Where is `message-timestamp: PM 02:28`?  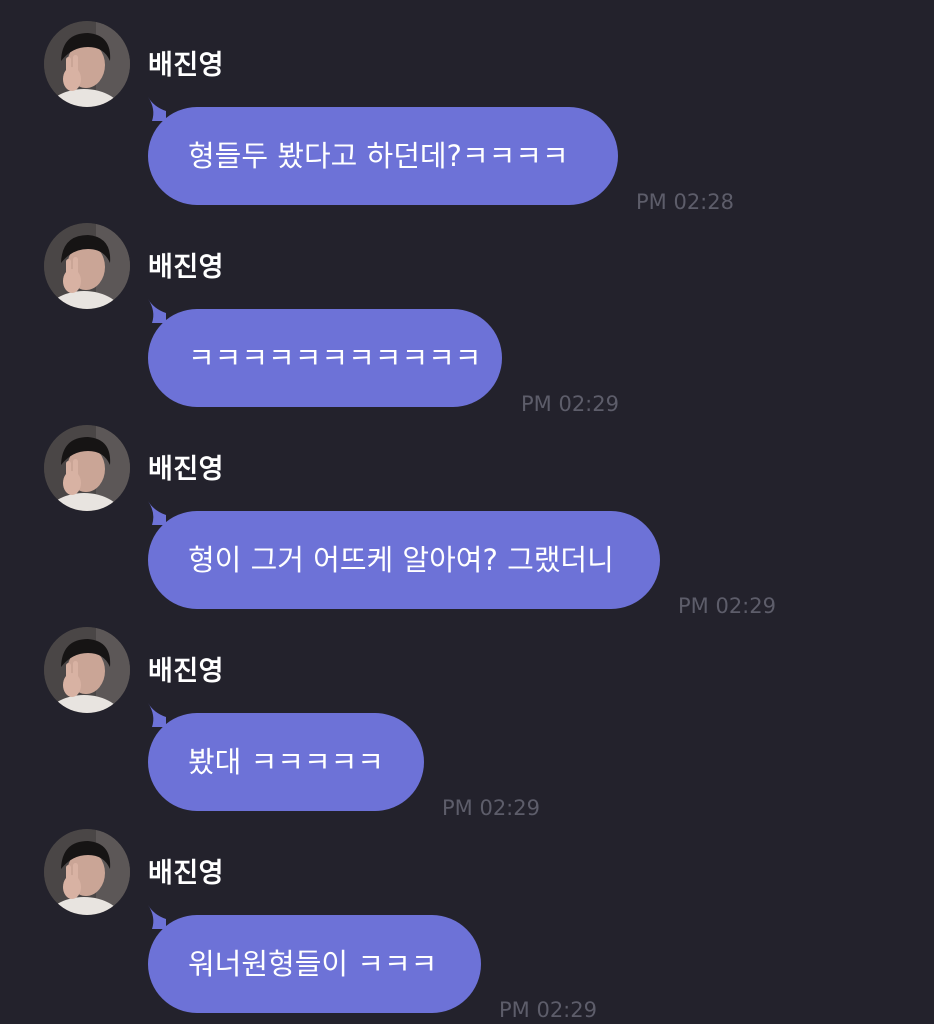 message-timestamp: PM 02:28 is located at coordinates (685, 202).